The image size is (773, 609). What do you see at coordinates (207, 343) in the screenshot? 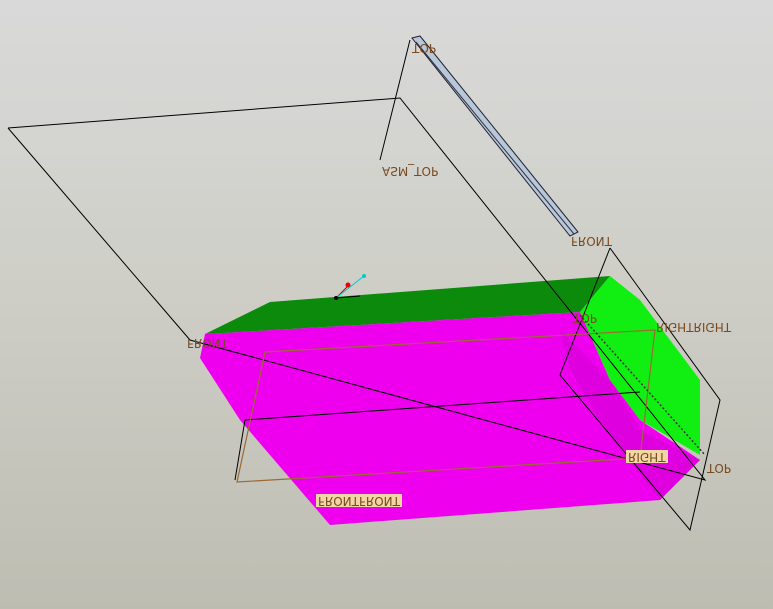
I see `label-front-2: FRONT` at bounding box center [207, 343].